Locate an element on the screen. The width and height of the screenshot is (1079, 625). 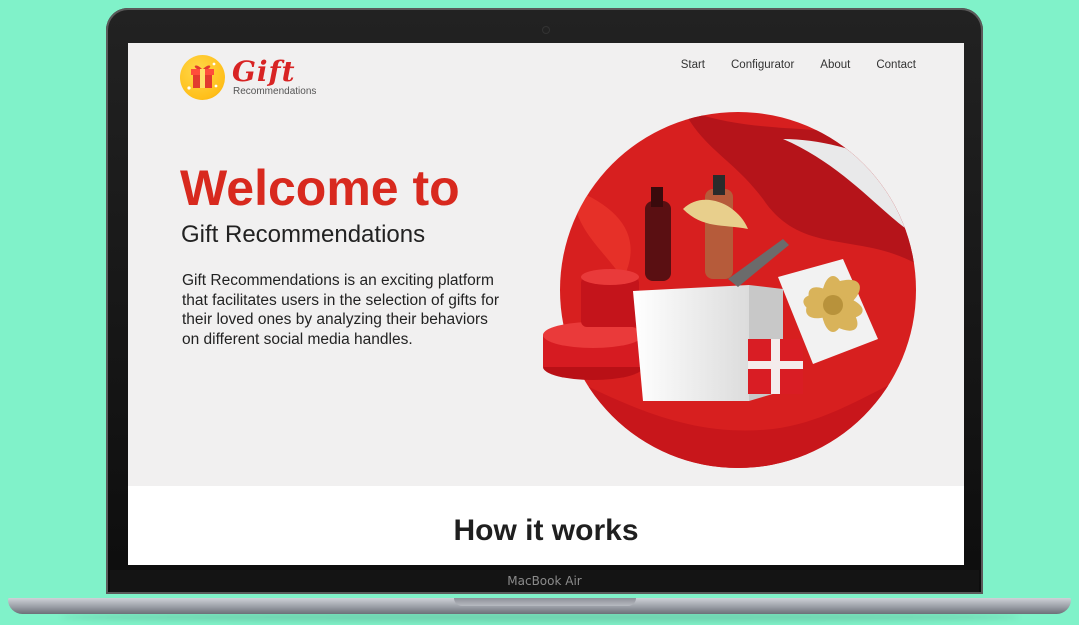
gift-icon is located at coordinates (202, 77).